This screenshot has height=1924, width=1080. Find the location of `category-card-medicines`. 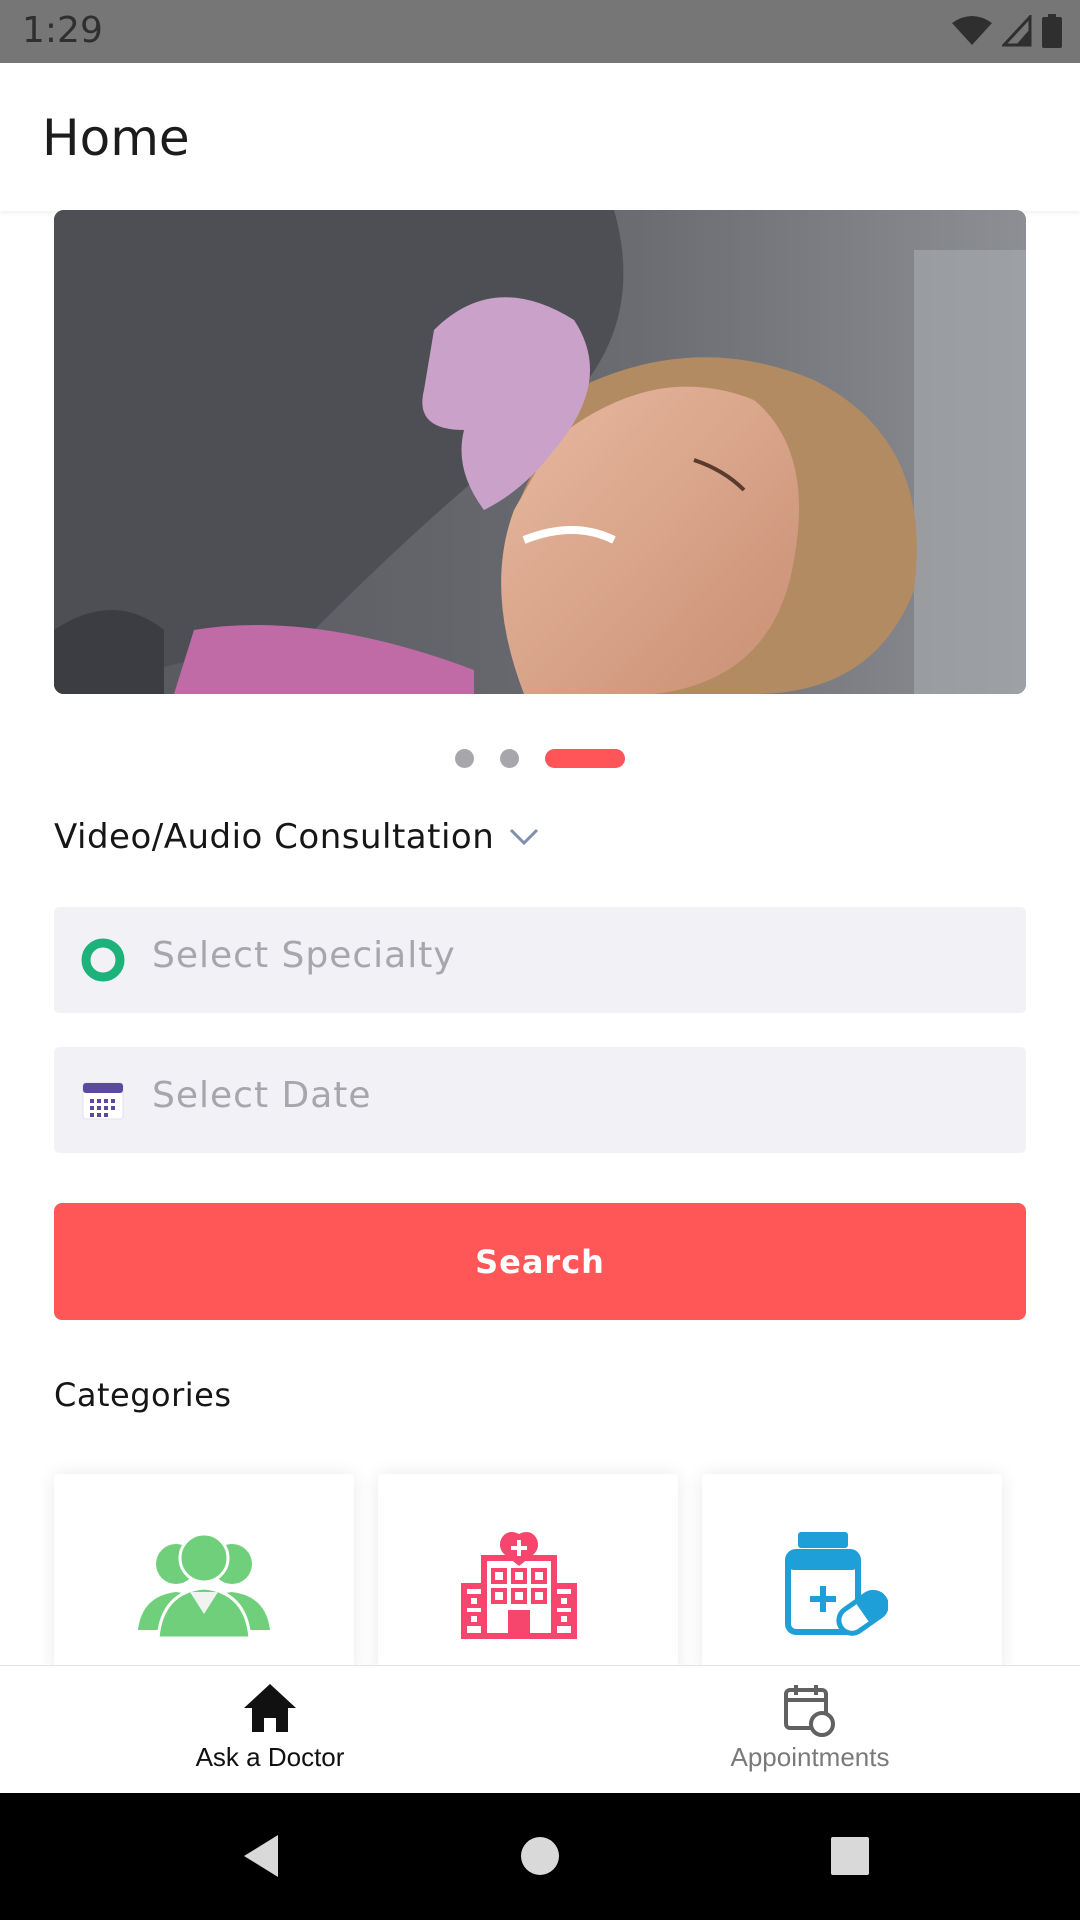

category-card-medicines is located at coordinates (852, 1574).